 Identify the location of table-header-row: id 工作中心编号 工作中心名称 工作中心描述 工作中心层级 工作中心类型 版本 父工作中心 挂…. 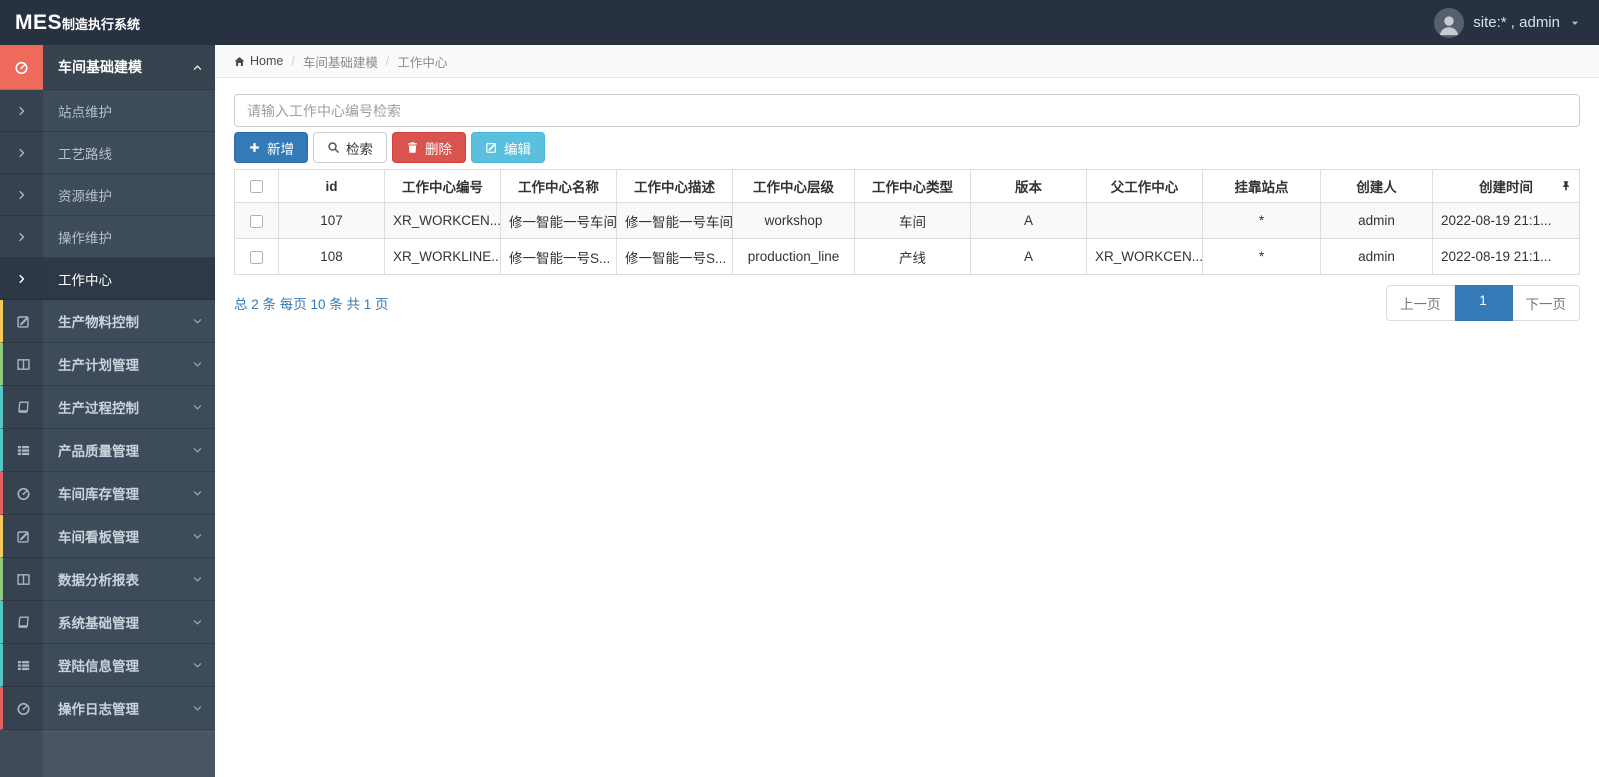
(907, 186).